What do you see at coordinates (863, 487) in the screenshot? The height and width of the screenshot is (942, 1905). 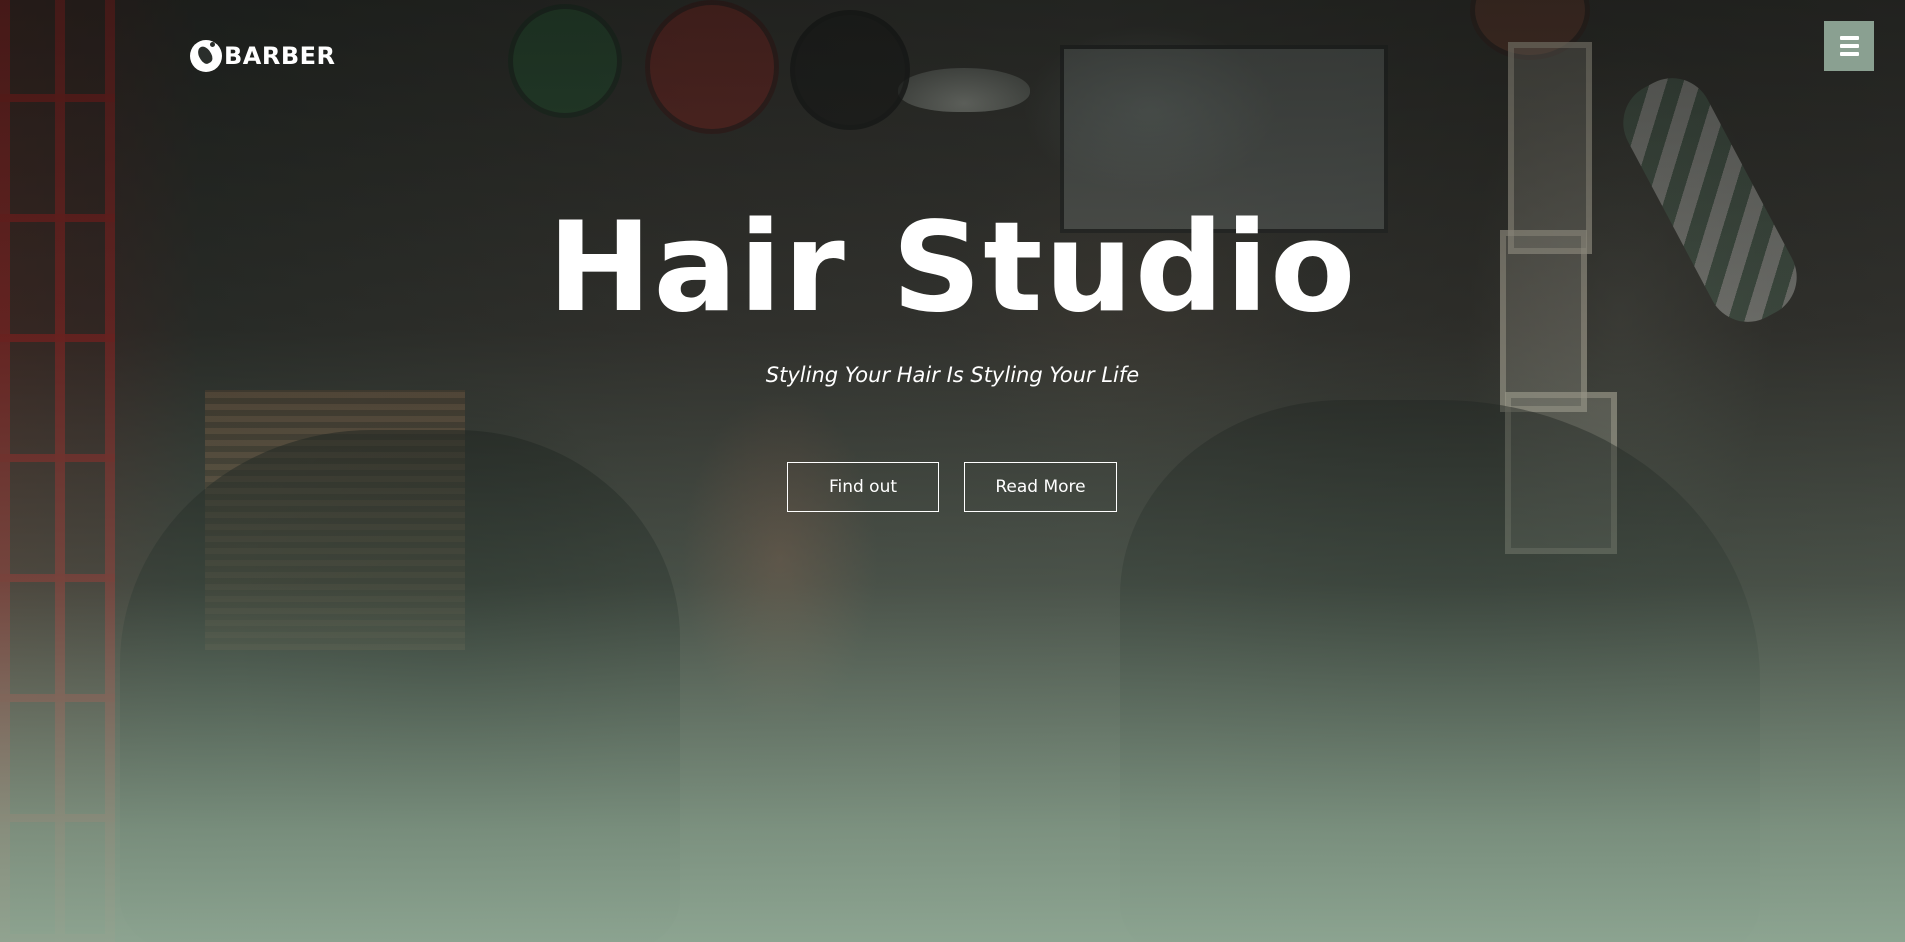 I see `find-out-button: Find out` at bounding box center [863, 487].